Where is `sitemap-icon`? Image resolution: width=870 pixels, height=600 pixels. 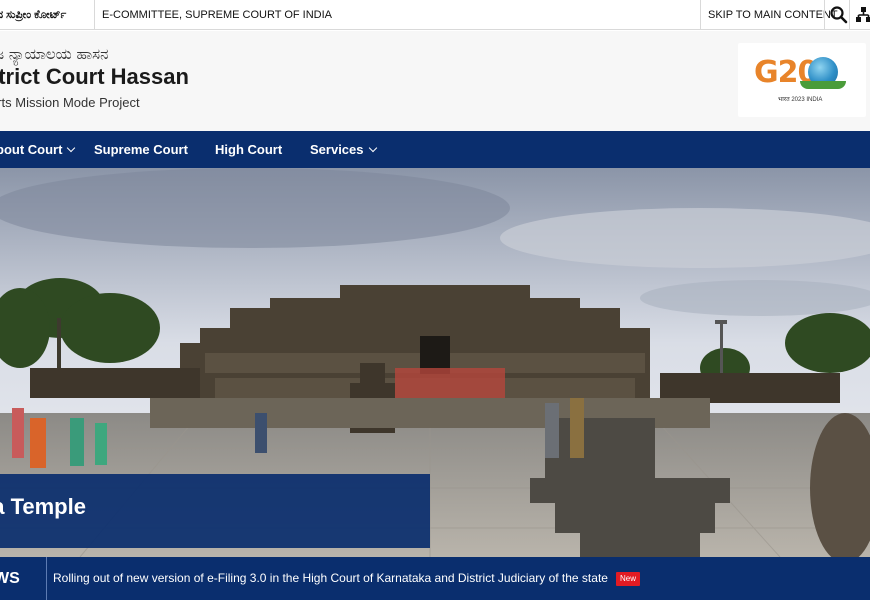 sitemap-icon is located at coordinates (861, 15).